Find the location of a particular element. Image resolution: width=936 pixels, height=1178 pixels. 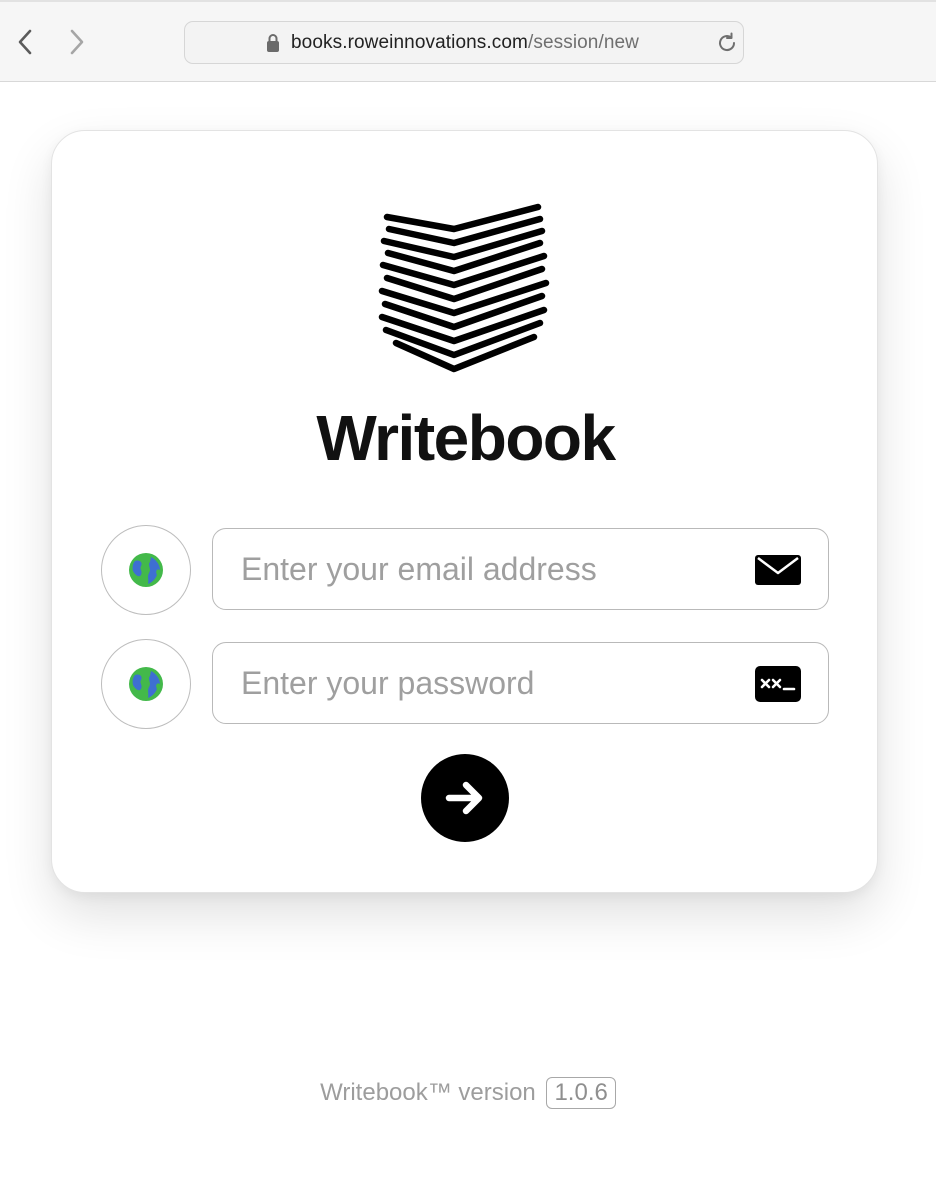

url-text: books.roweinnovations.com/session/new is located at coordinates (465, 43).